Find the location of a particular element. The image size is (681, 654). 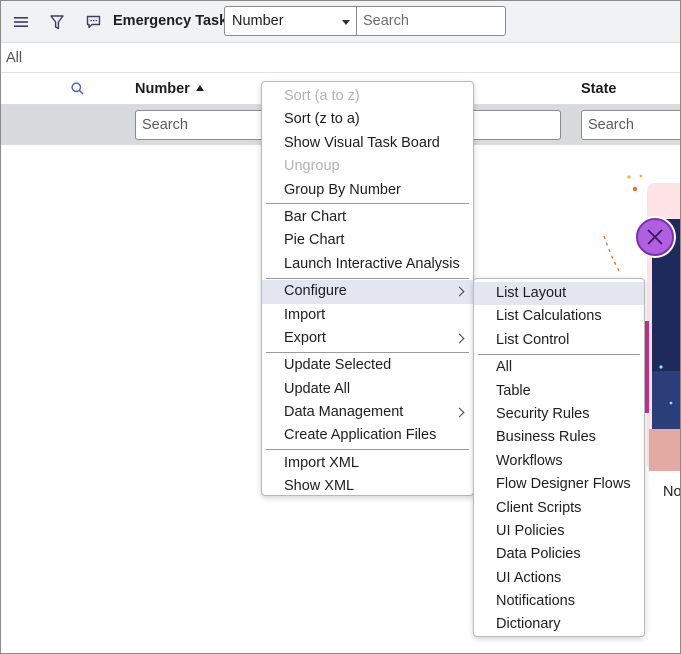

submenu-item-ui-actions: UI Actions is located at coordinates (559, 578).